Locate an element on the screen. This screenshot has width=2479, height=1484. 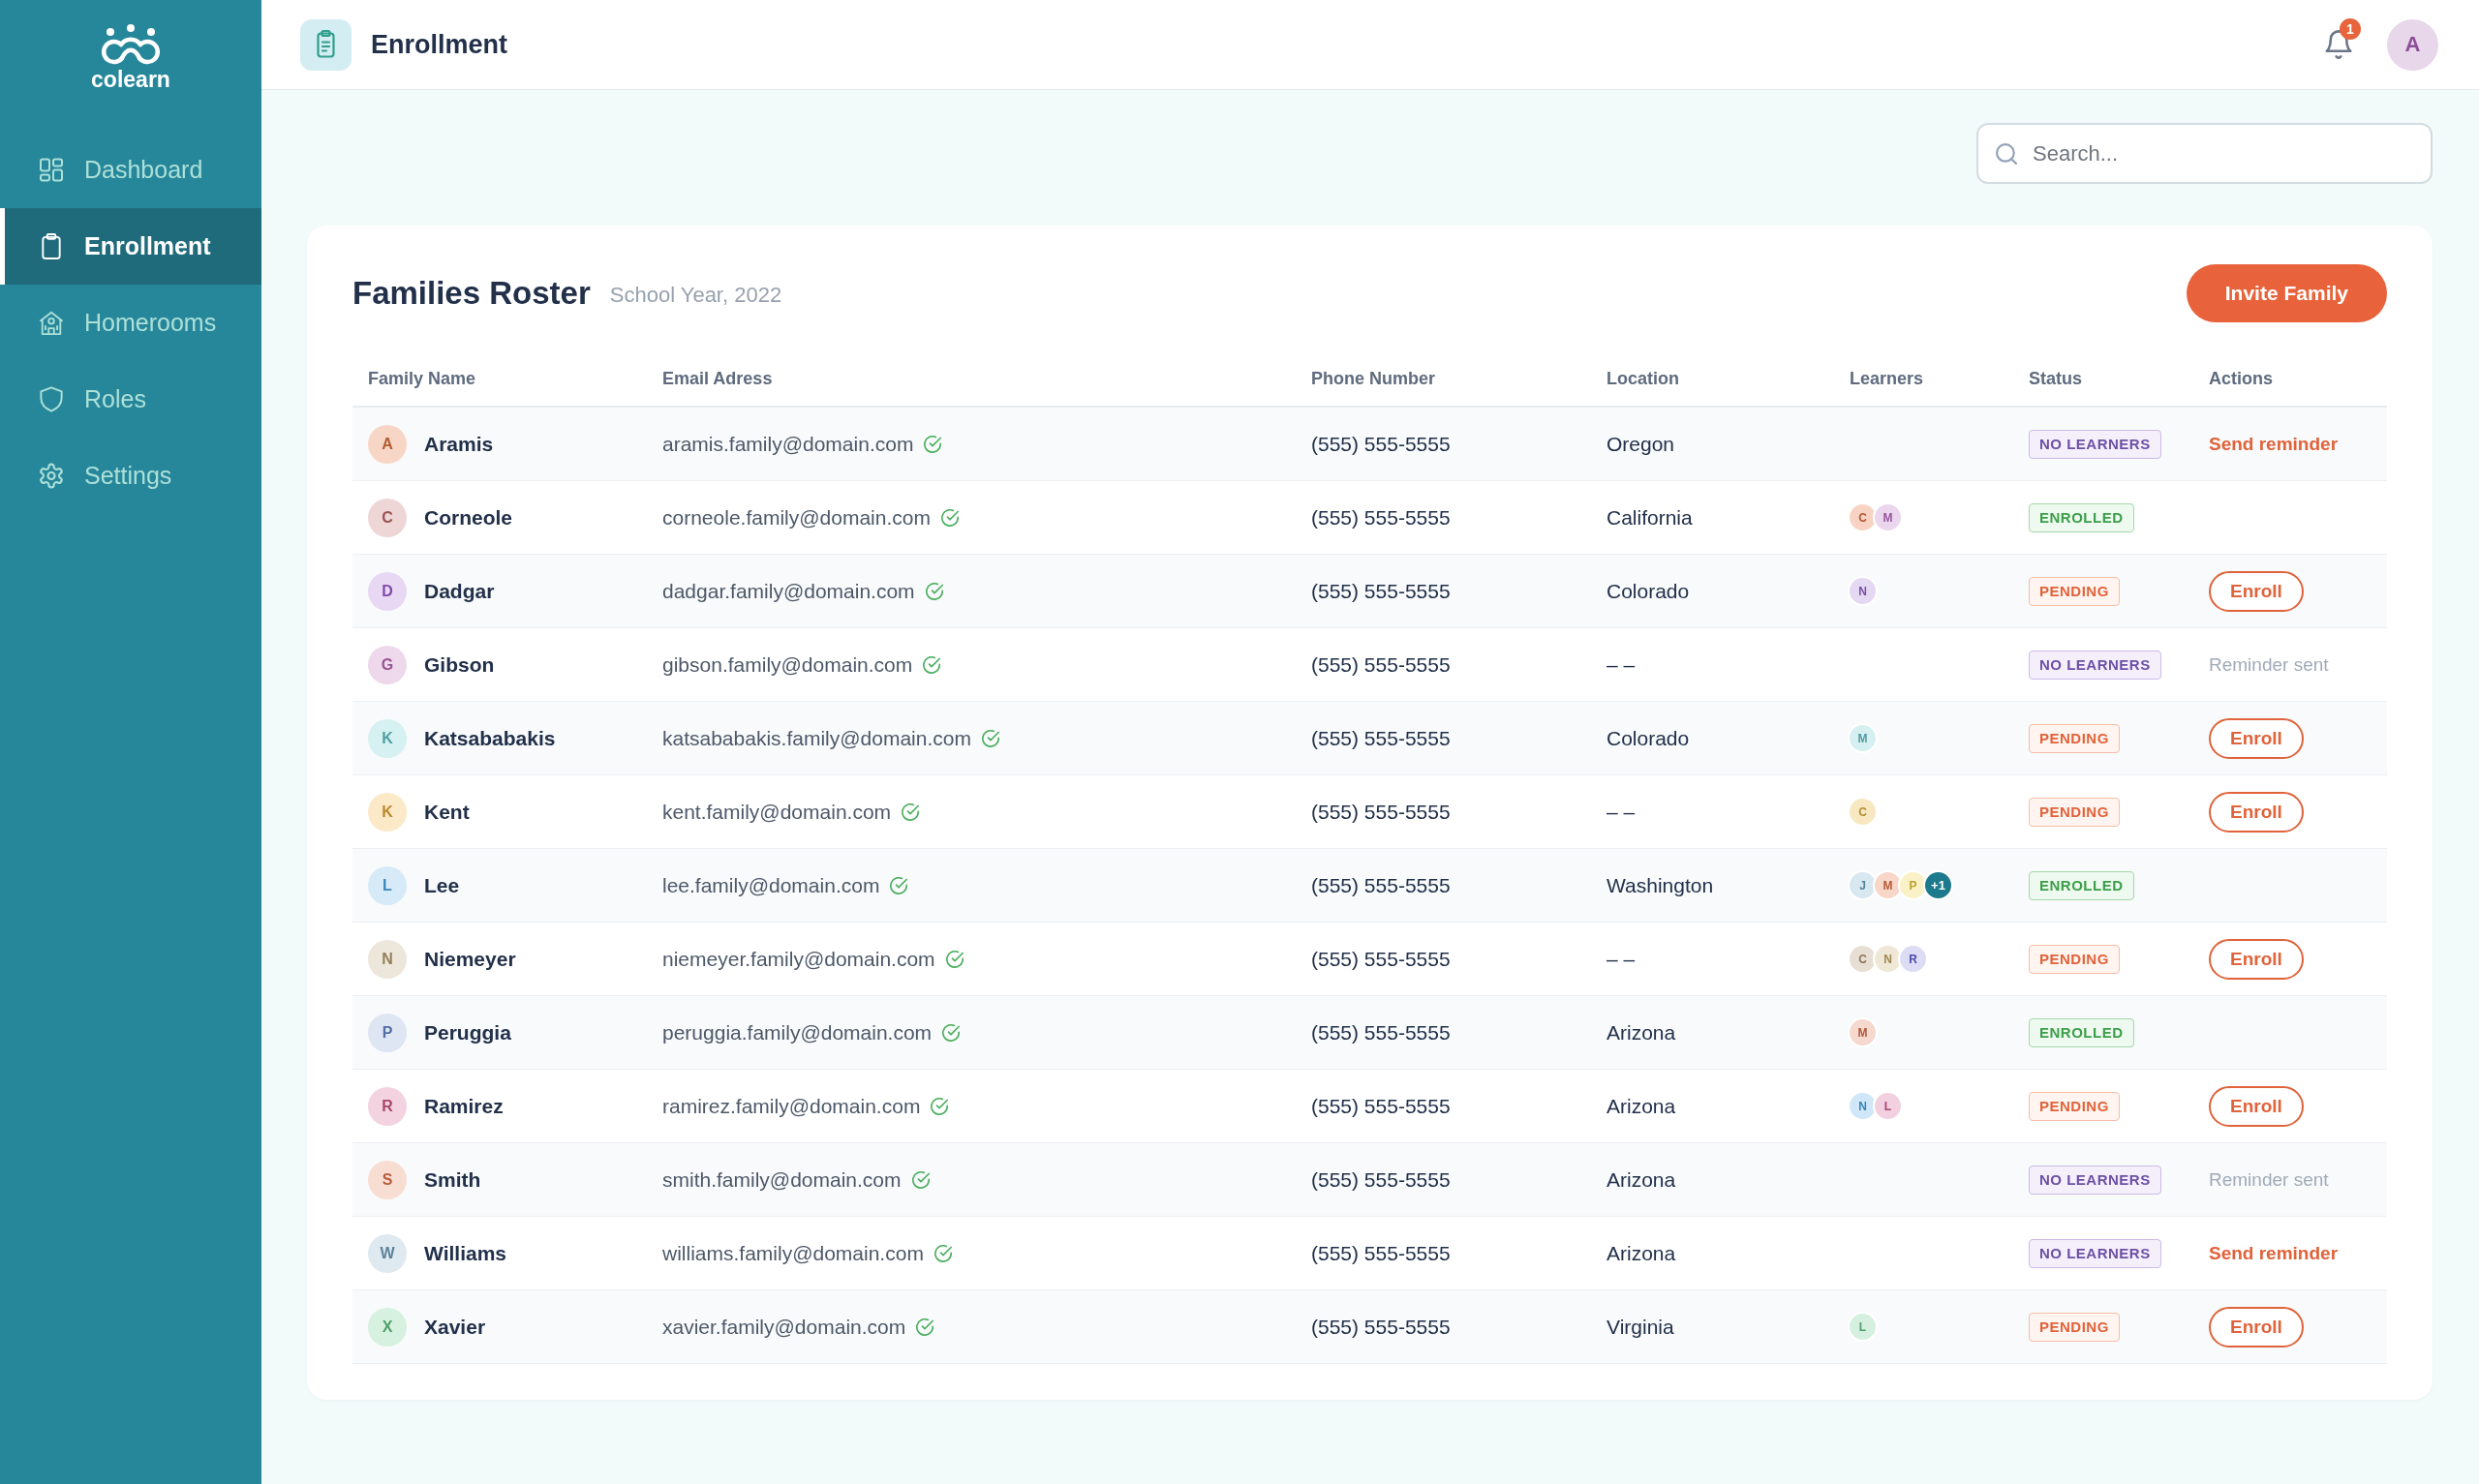
email-address: peruggia.family@domain.com is located at coordinates (797, 1032).